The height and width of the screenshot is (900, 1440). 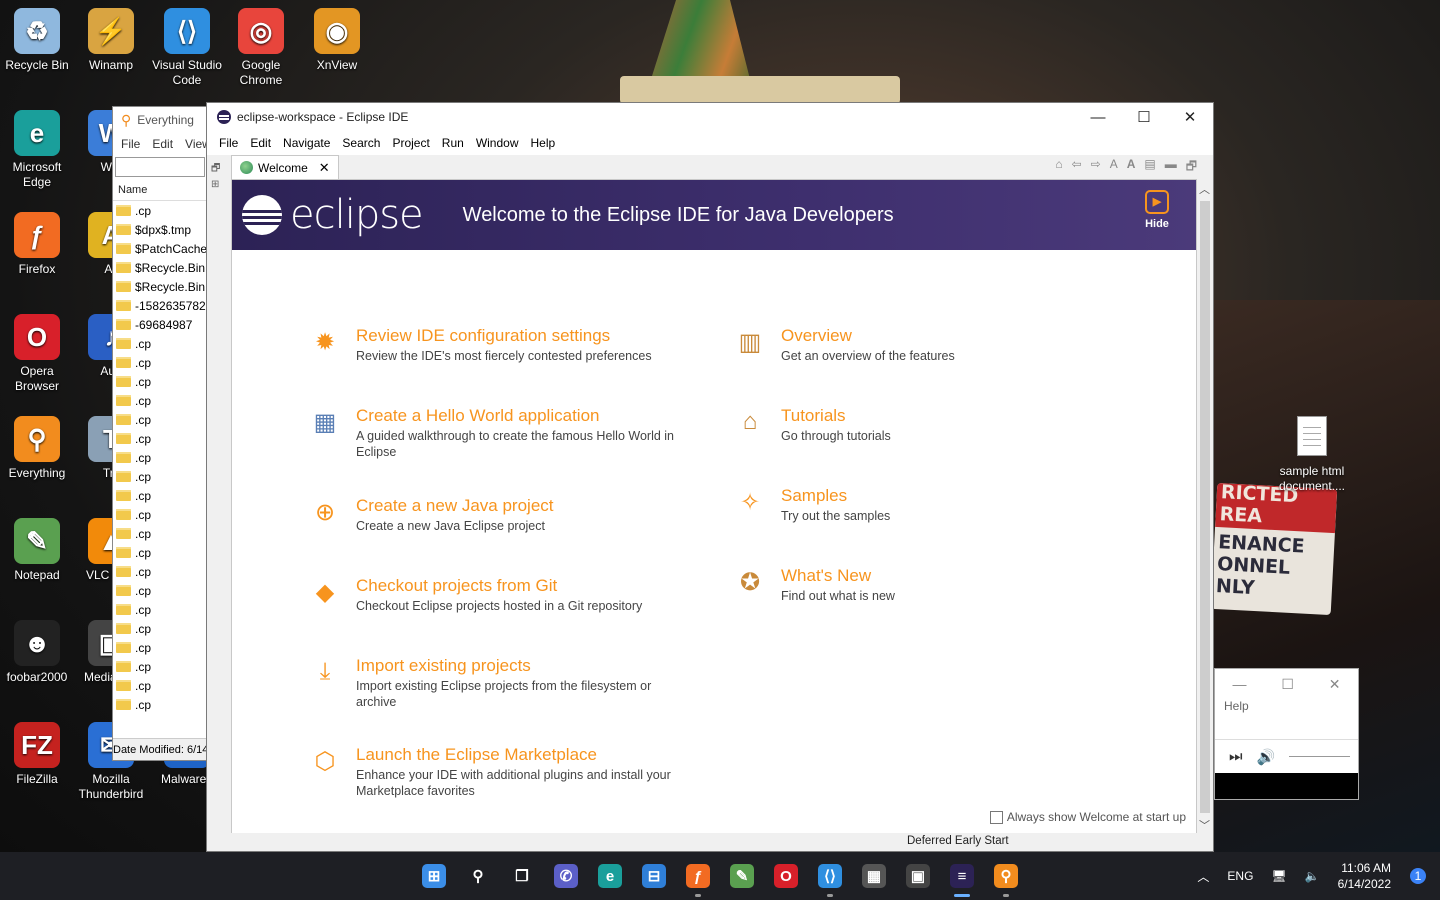 I want to click on tab-close-icon: ✕, so click(x=324, y=168).